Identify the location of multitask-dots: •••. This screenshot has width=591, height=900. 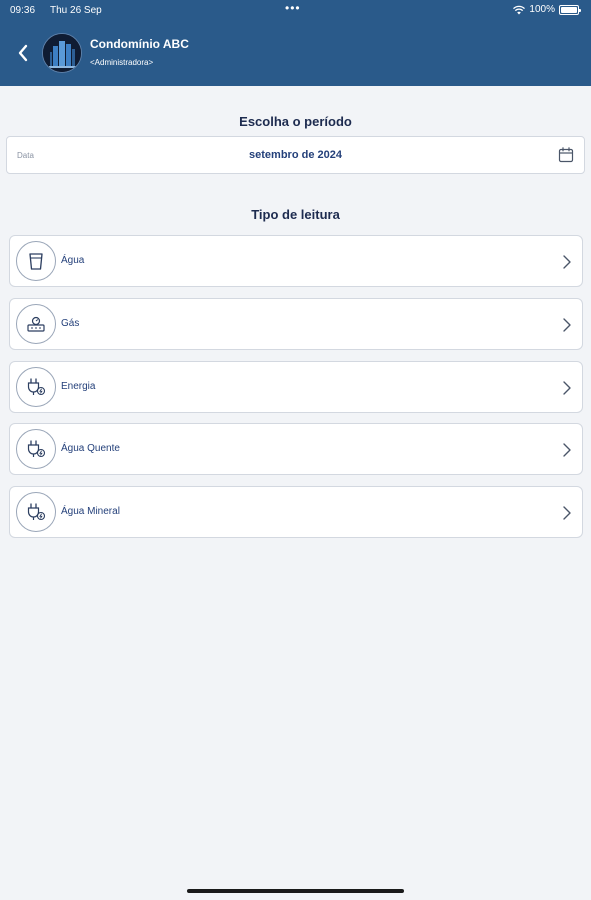
(293, 8).